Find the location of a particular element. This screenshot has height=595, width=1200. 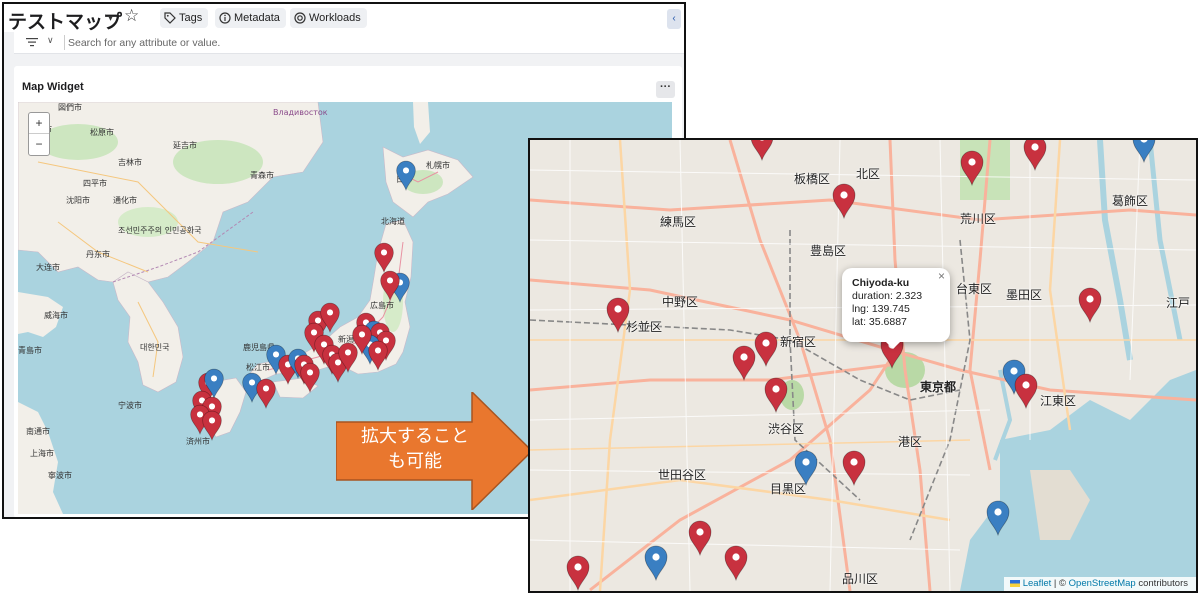

workloads-icon is located at coordinates (300, 18).